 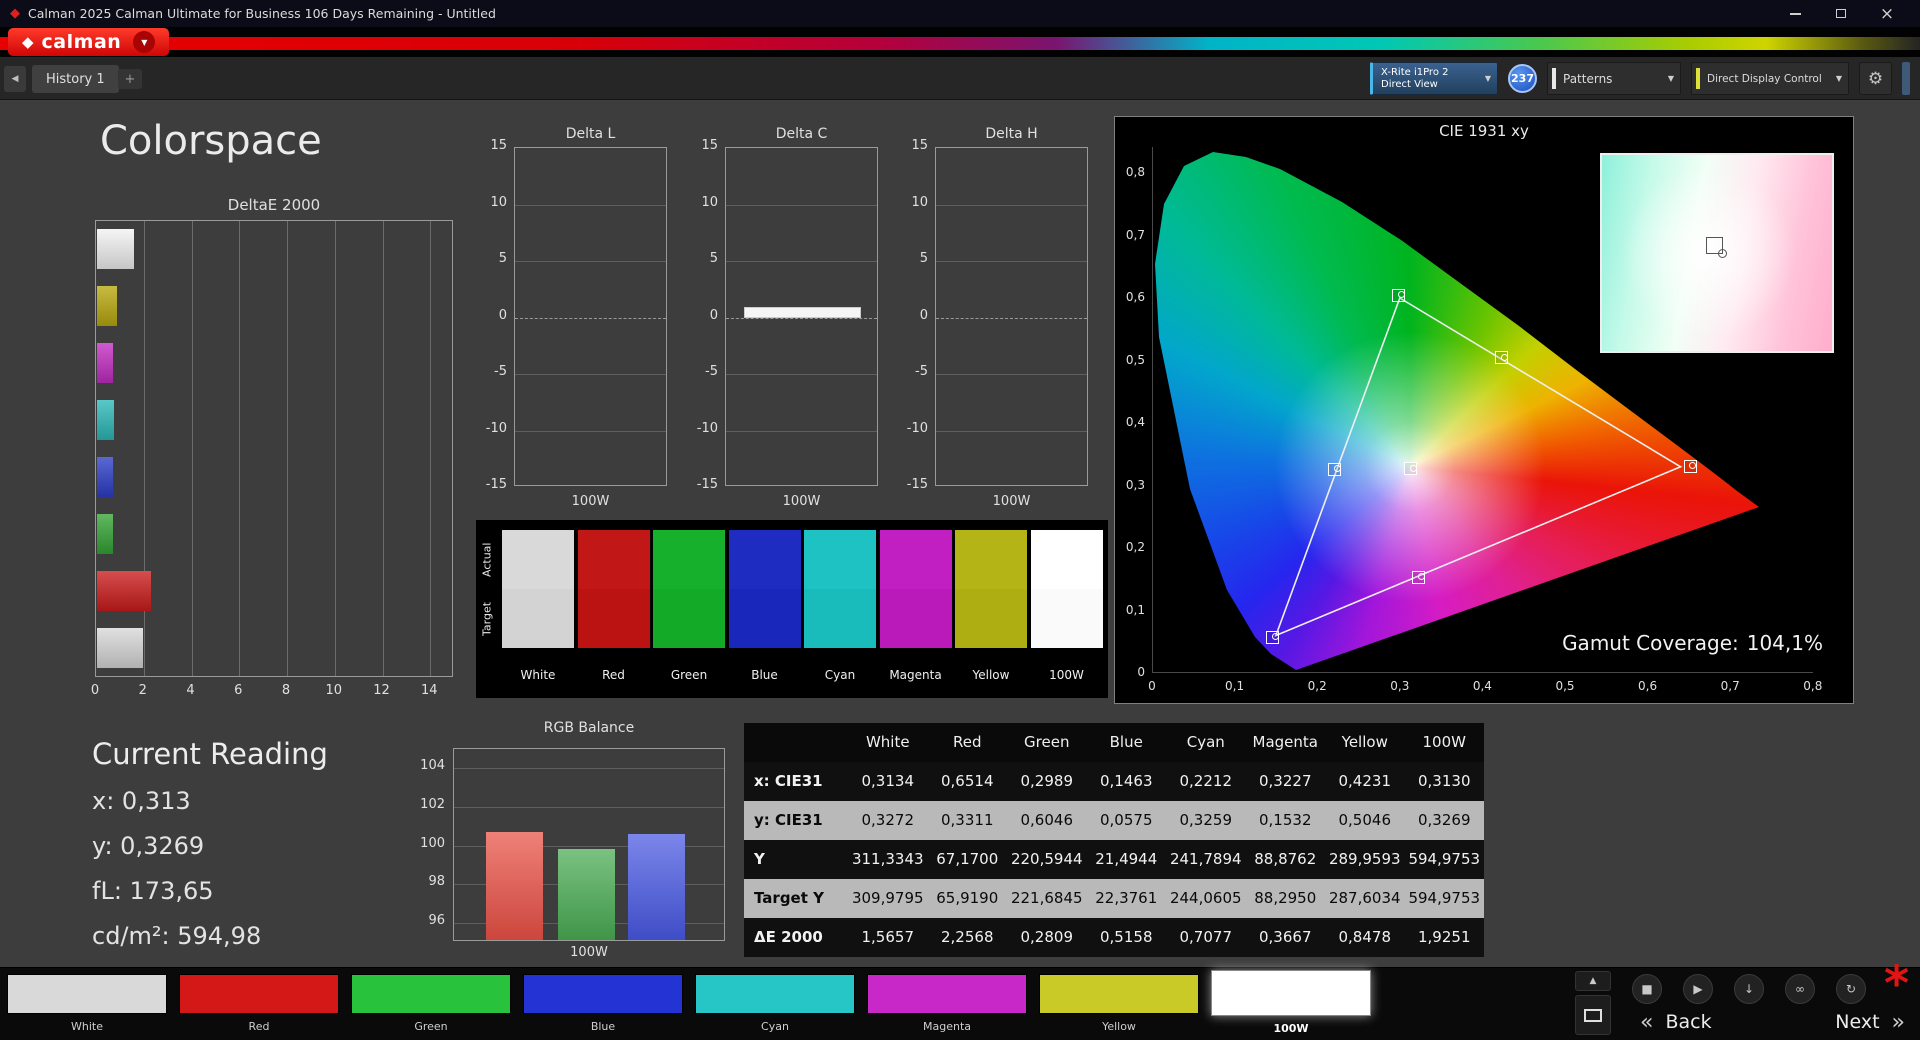 What do you see at coordinates (888, 820) in the screenshot?
I see `table-cell: 0,3272` at bounding box center [888, 820].